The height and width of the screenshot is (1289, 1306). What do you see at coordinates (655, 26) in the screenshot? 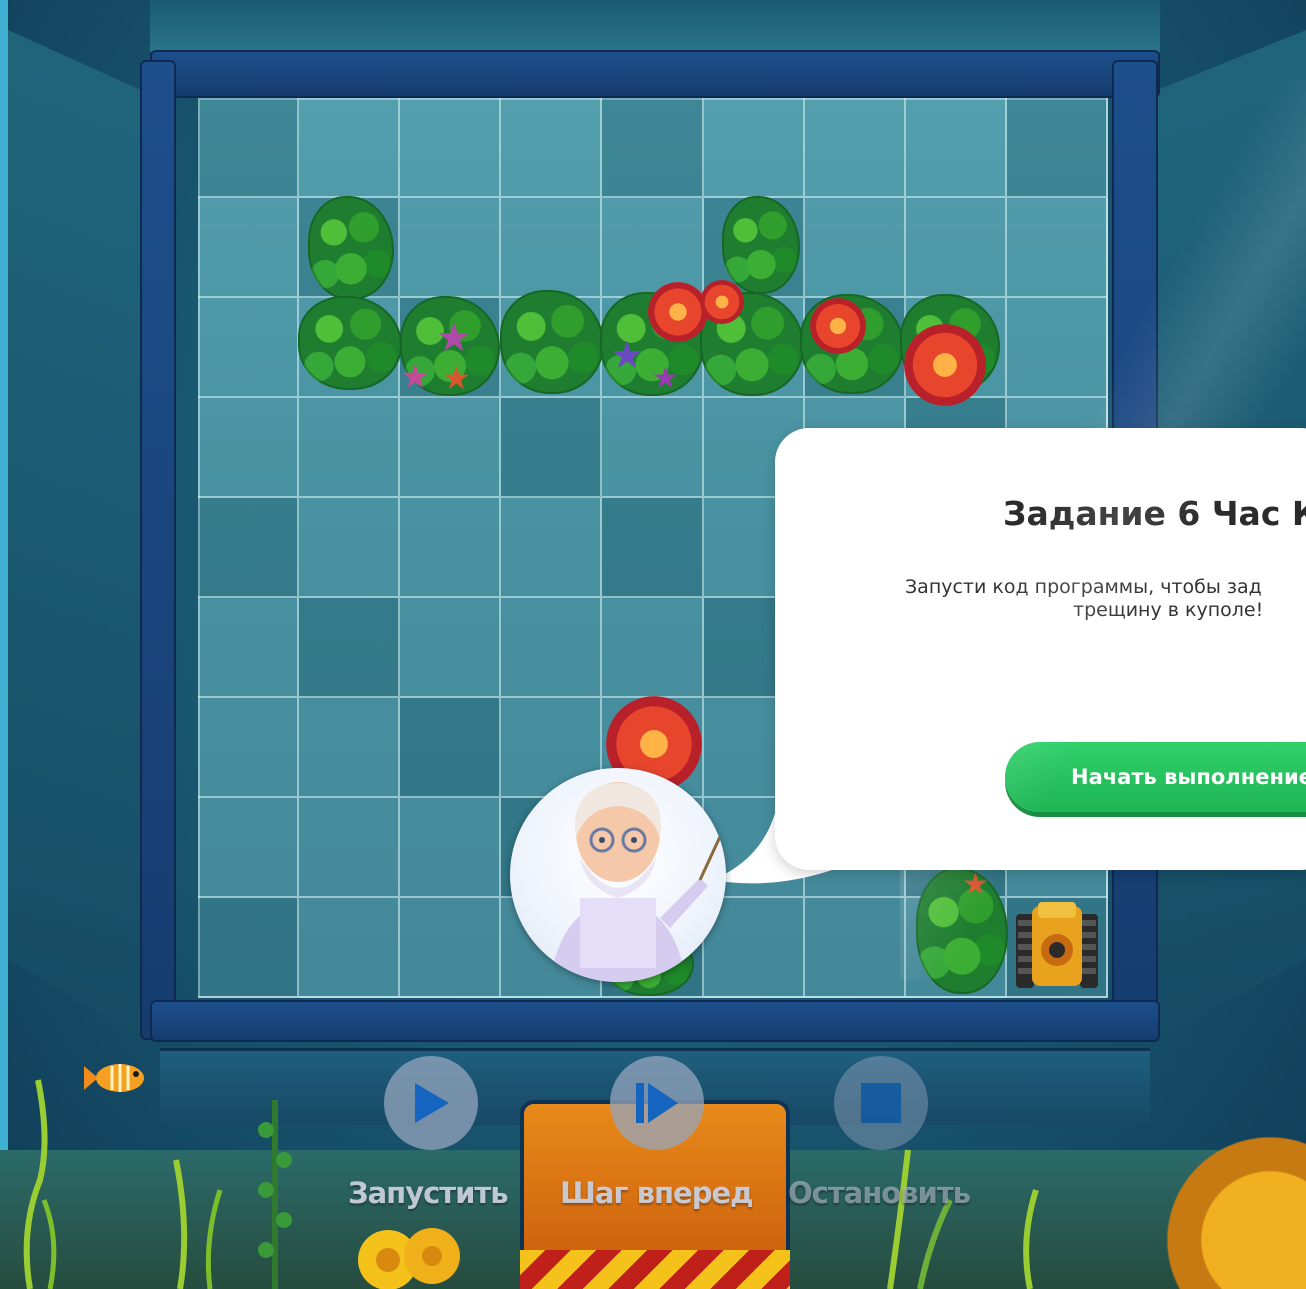
I see `dome-top-pane` at bounding box center [655, 26].